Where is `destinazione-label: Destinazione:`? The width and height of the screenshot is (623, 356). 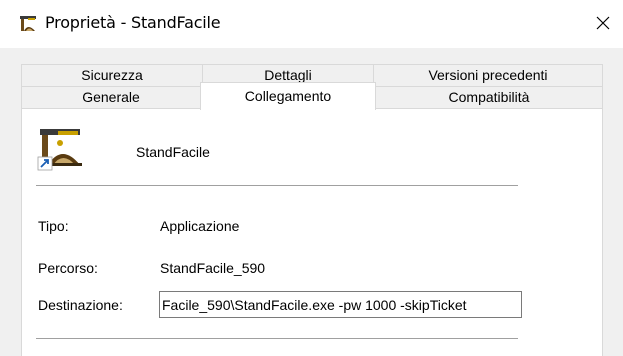
destinazione-label: Destinazione: is located at coordinates (80, 305).